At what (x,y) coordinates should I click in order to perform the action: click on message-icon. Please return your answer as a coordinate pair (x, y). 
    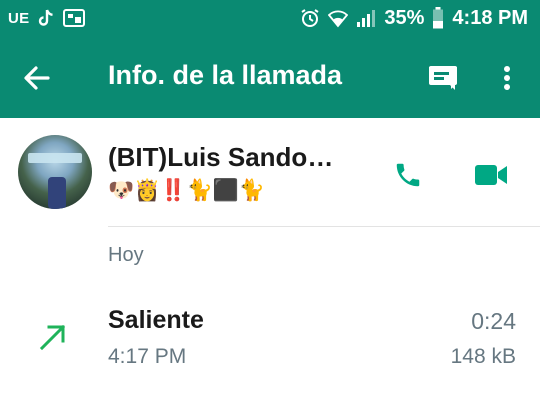
    Looking at the image, I should click on (443, 78).